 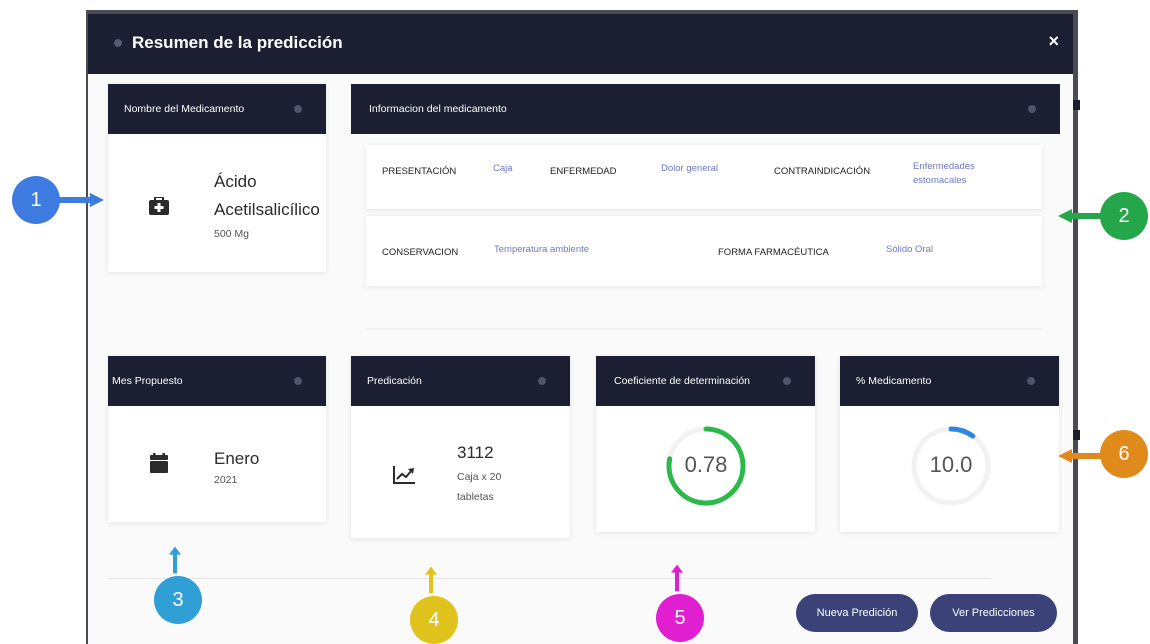 I want to click on close-button: ×, so click(x=1053, y=41).